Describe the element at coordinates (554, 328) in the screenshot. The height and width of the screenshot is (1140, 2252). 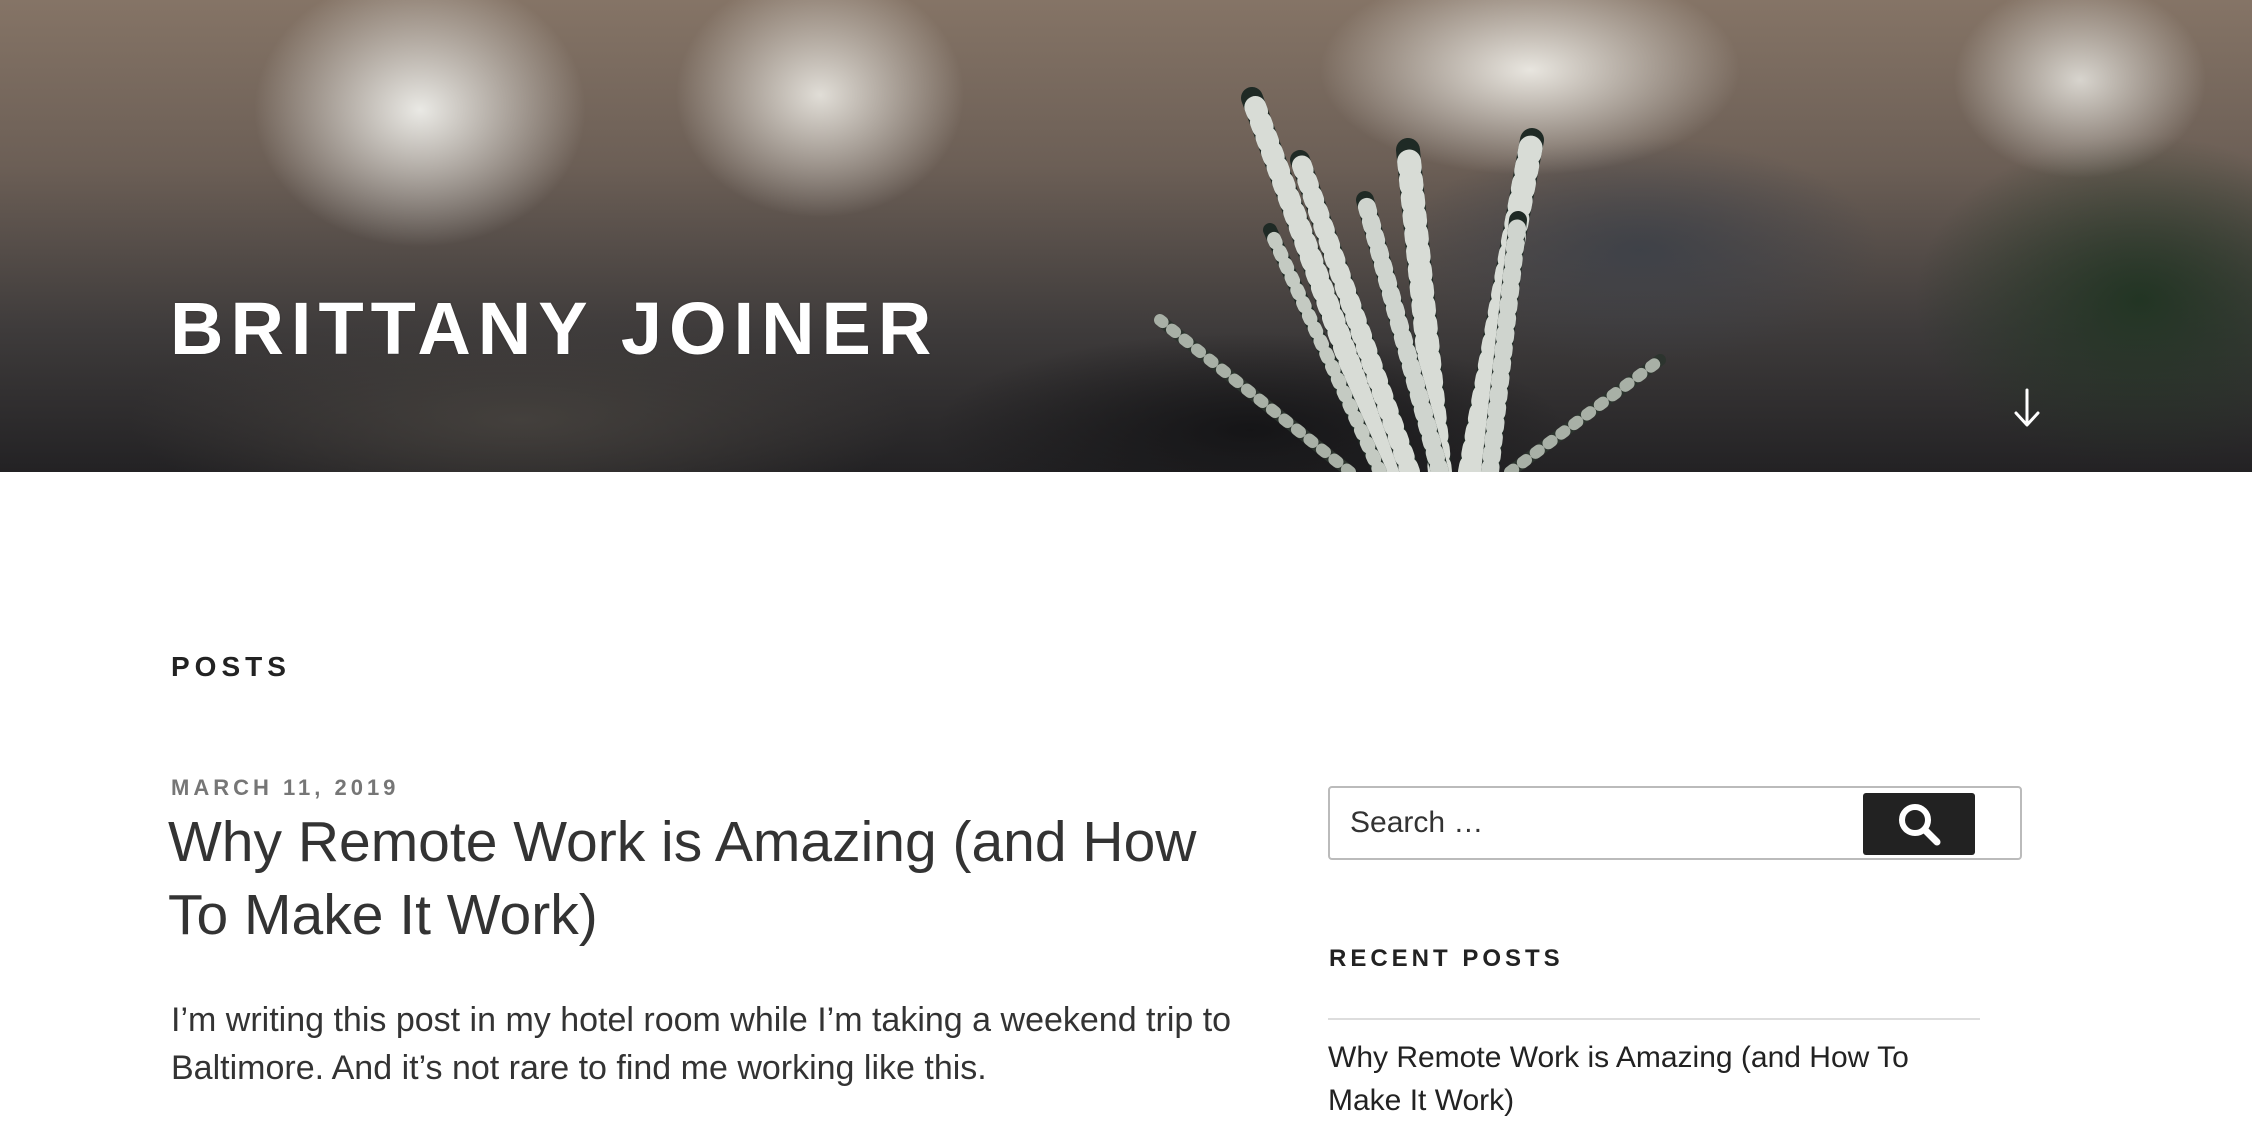
I see `site-title: BRITTANY JOINER` at that location.